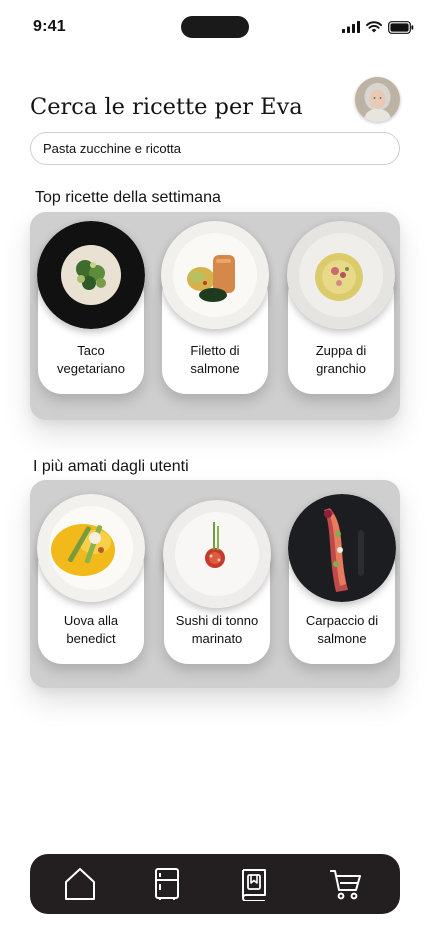  I want to click on battery-icon, so click(401, 27).